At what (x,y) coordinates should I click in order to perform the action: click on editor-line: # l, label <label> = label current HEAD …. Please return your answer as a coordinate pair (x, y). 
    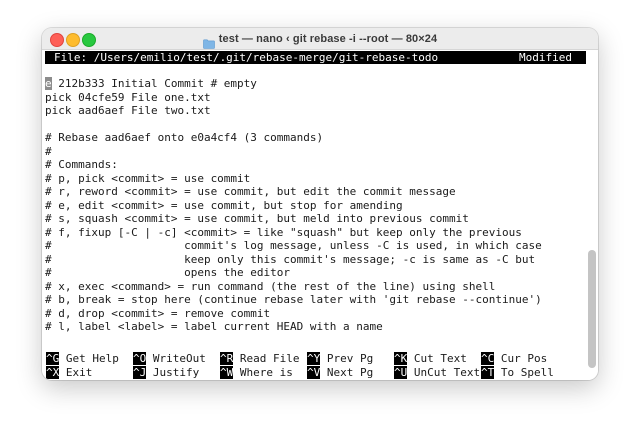
    Looking at the image, I should click on (214, 327).